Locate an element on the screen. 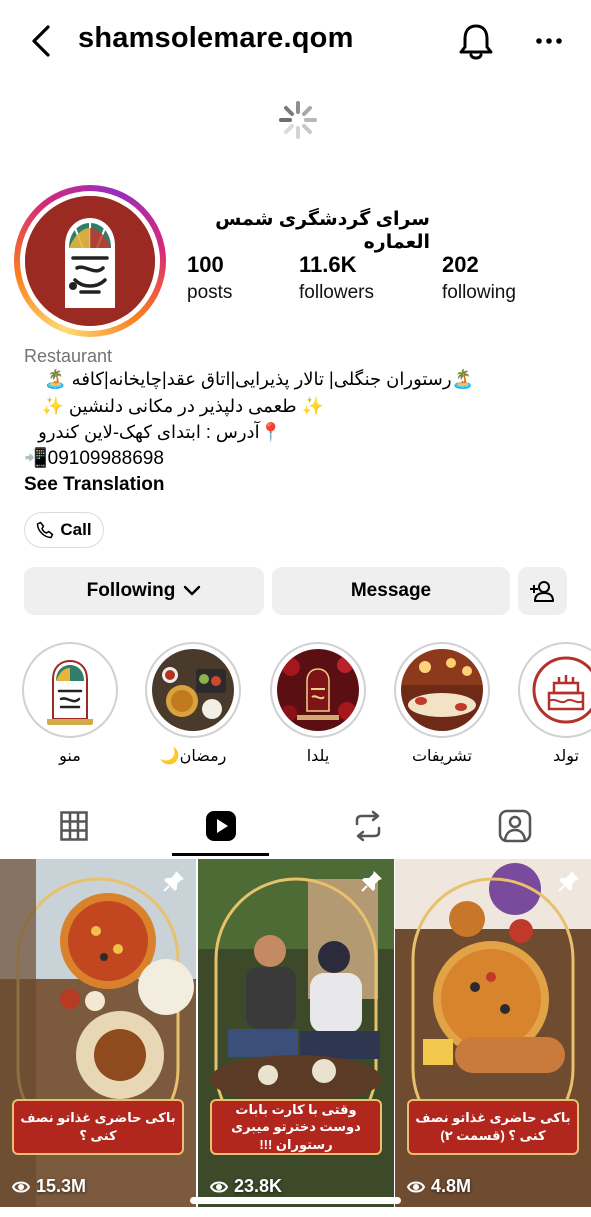 Image resolution: width=591 pixels, height=1217 pixels. tab-reposts is located at coordinates (367, 826).